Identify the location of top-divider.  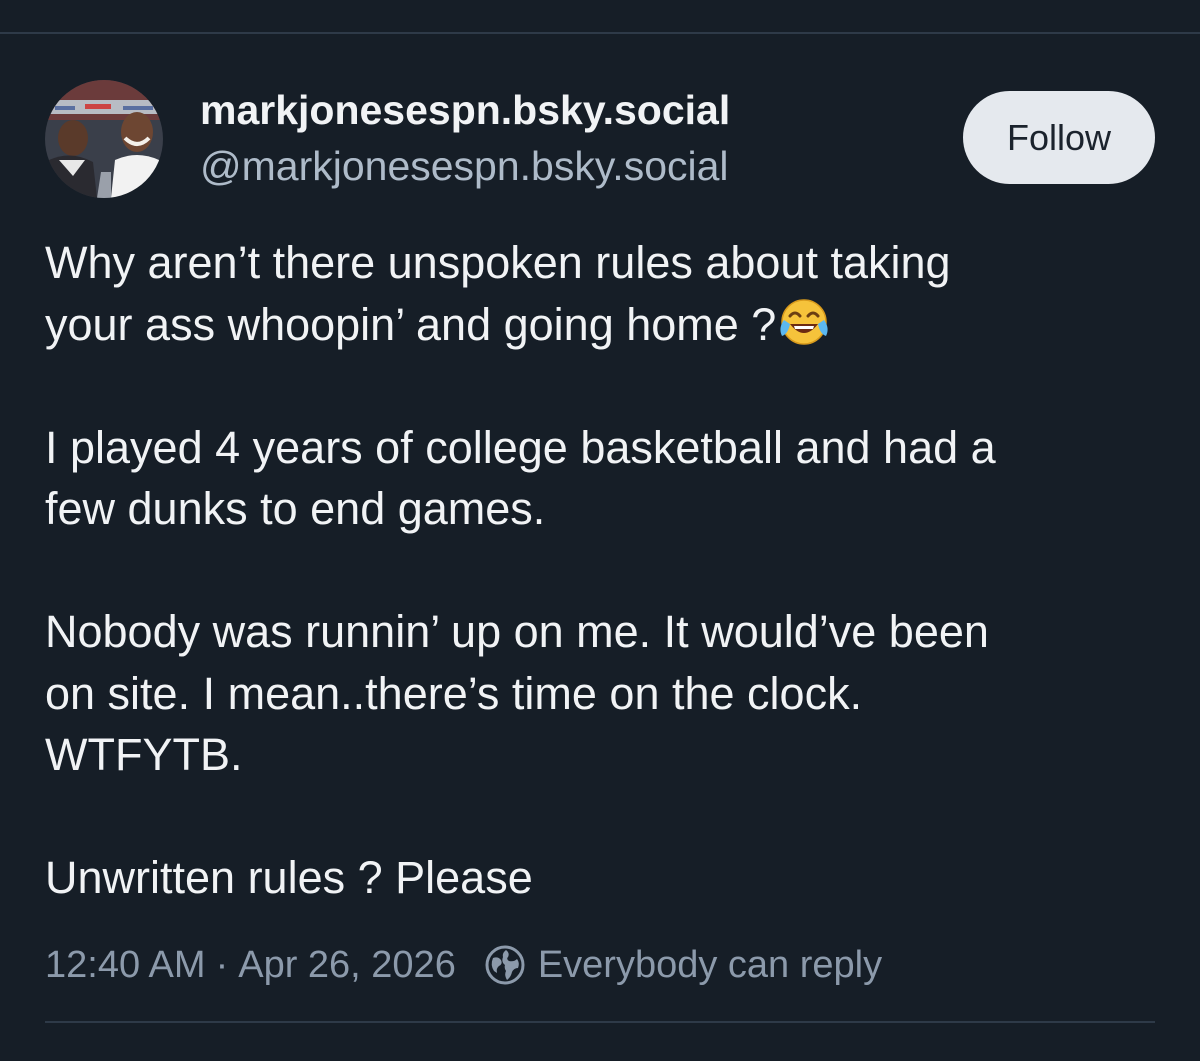
(600, 33).